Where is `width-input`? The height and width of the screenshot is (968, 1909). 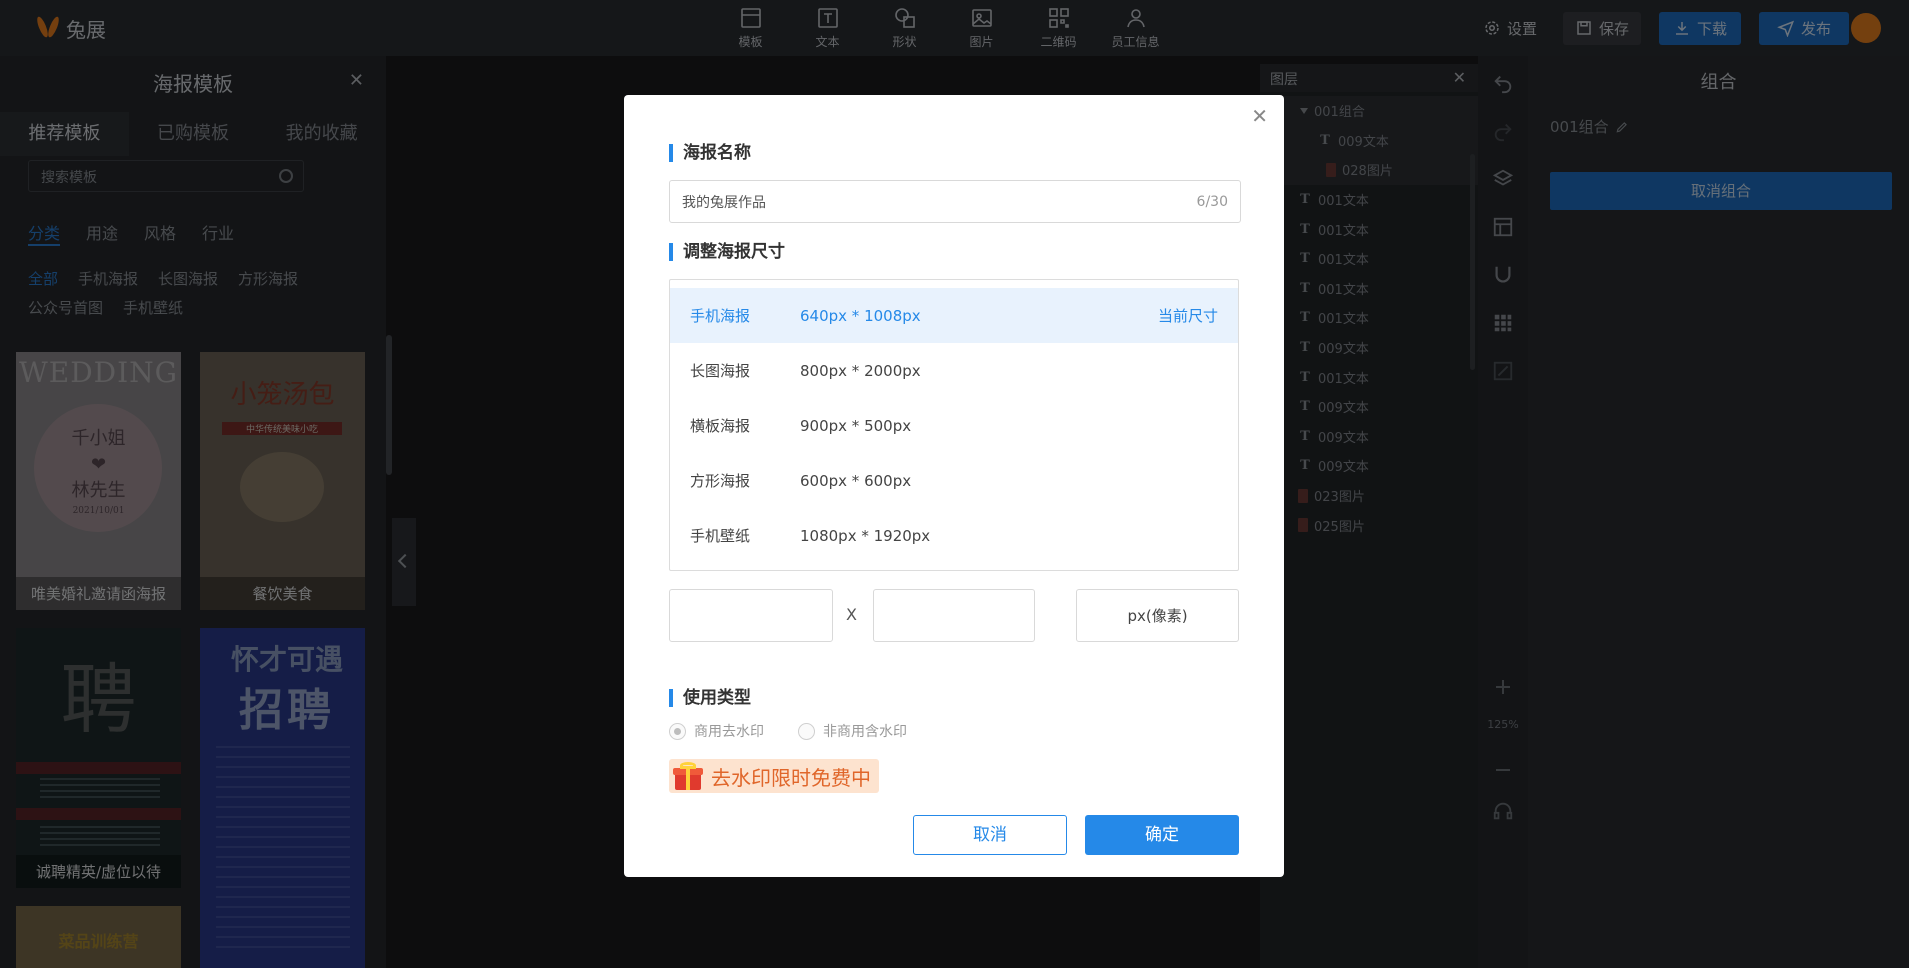 width-input is located at coordinates (751, 615).